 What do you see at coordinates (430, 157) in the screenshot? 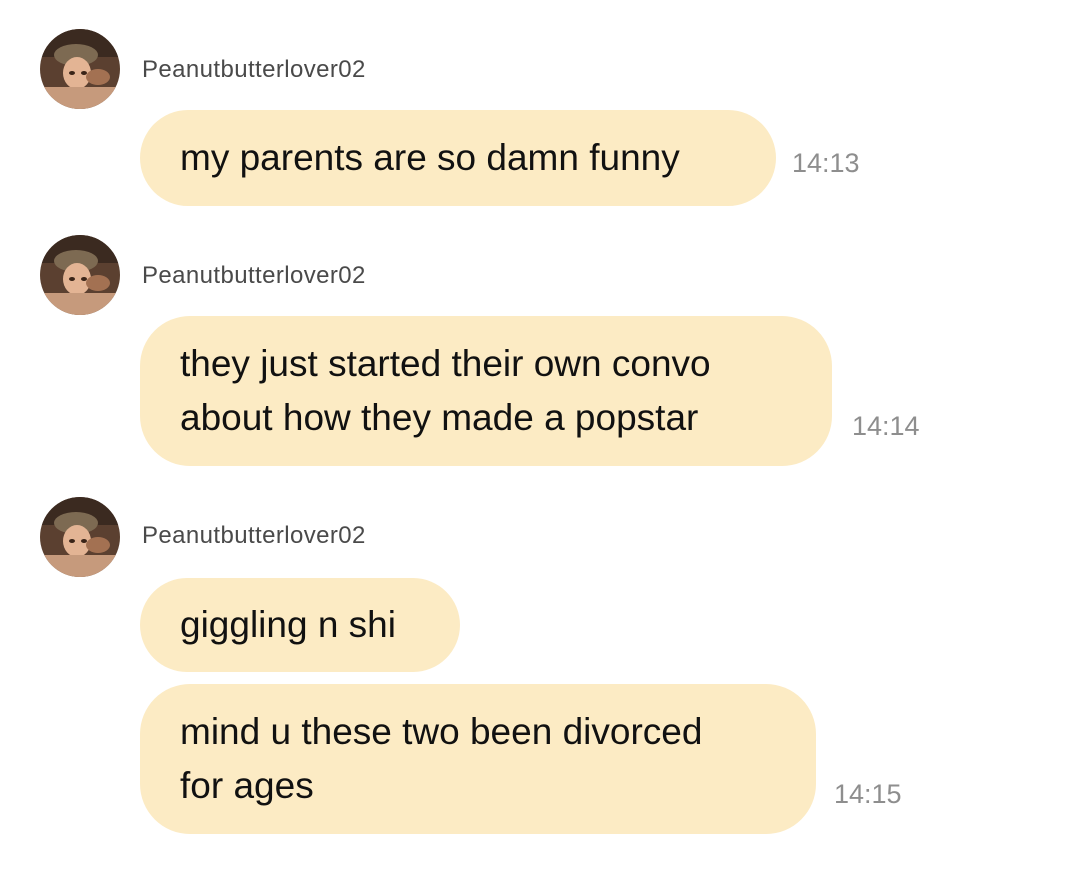
I see `message-text-line: my parents are so damn funny` at bounding box center [430, 157].